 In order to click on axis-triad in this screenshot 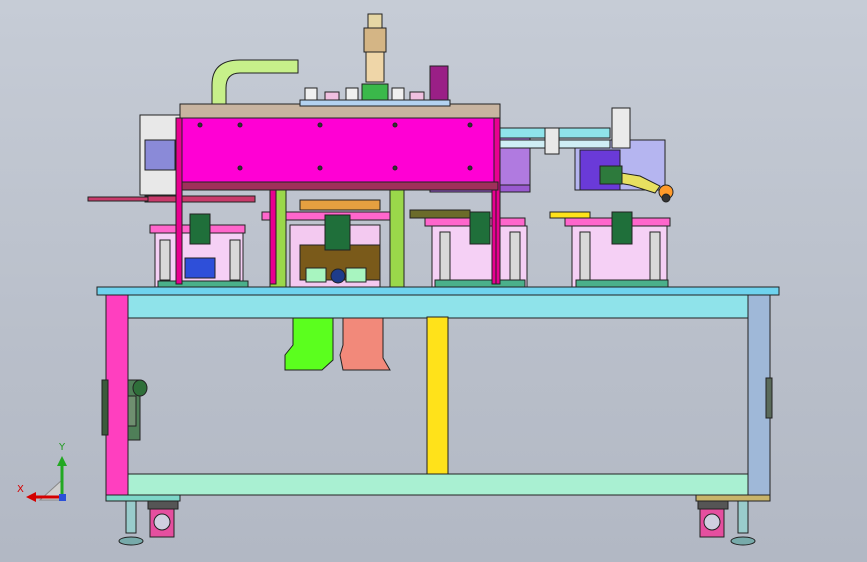, I will do `click(46, 479)`.